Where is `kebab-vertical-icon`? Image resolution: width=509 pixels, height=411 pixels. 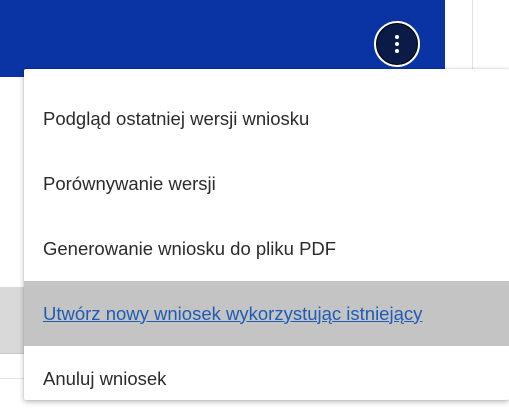
kebab-vertical-icon is located at coordinates (397, 44).